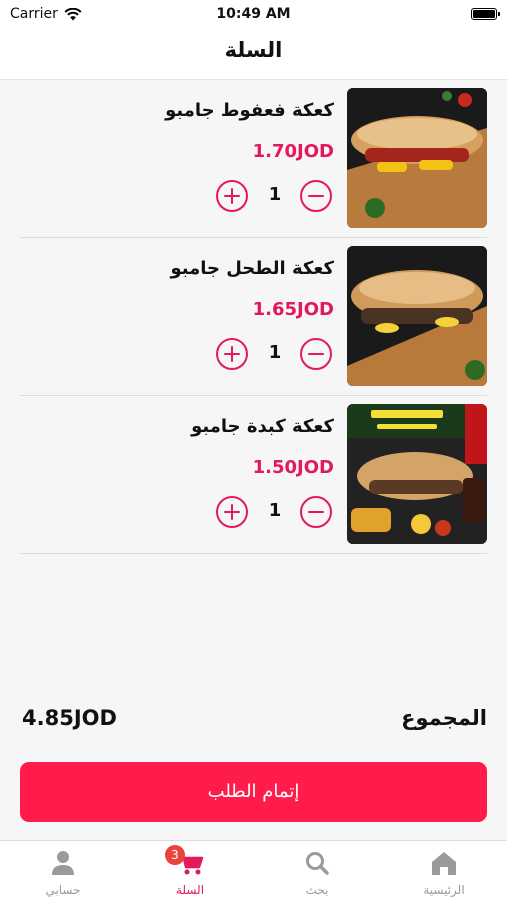 The height and width of the screenshot is (900, 507). I want to click on item-price: 1.65JOD, so click(293, 309).